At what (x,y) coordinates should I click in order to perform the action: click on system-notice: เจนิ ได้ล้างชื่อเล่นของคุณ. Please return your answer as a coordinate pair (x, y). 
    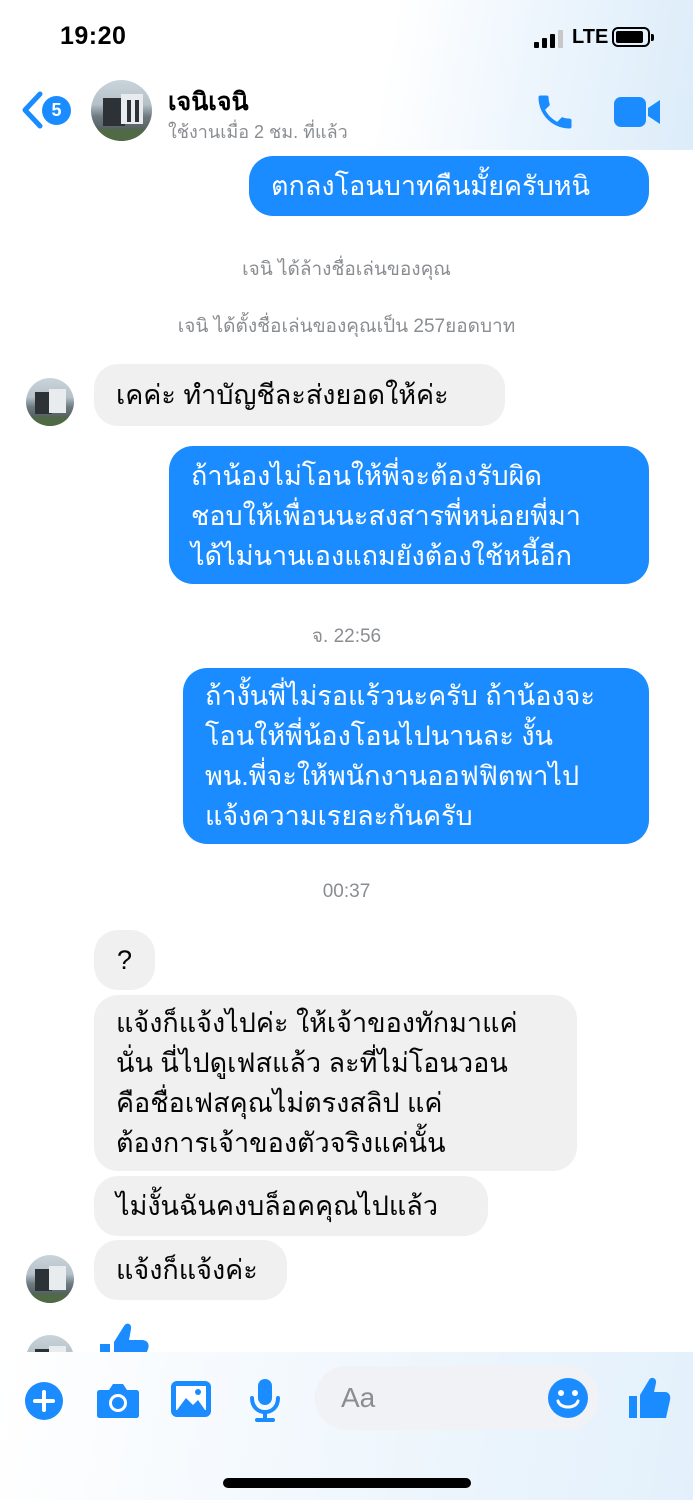
    Looking at the image, I should click on (346, 269).